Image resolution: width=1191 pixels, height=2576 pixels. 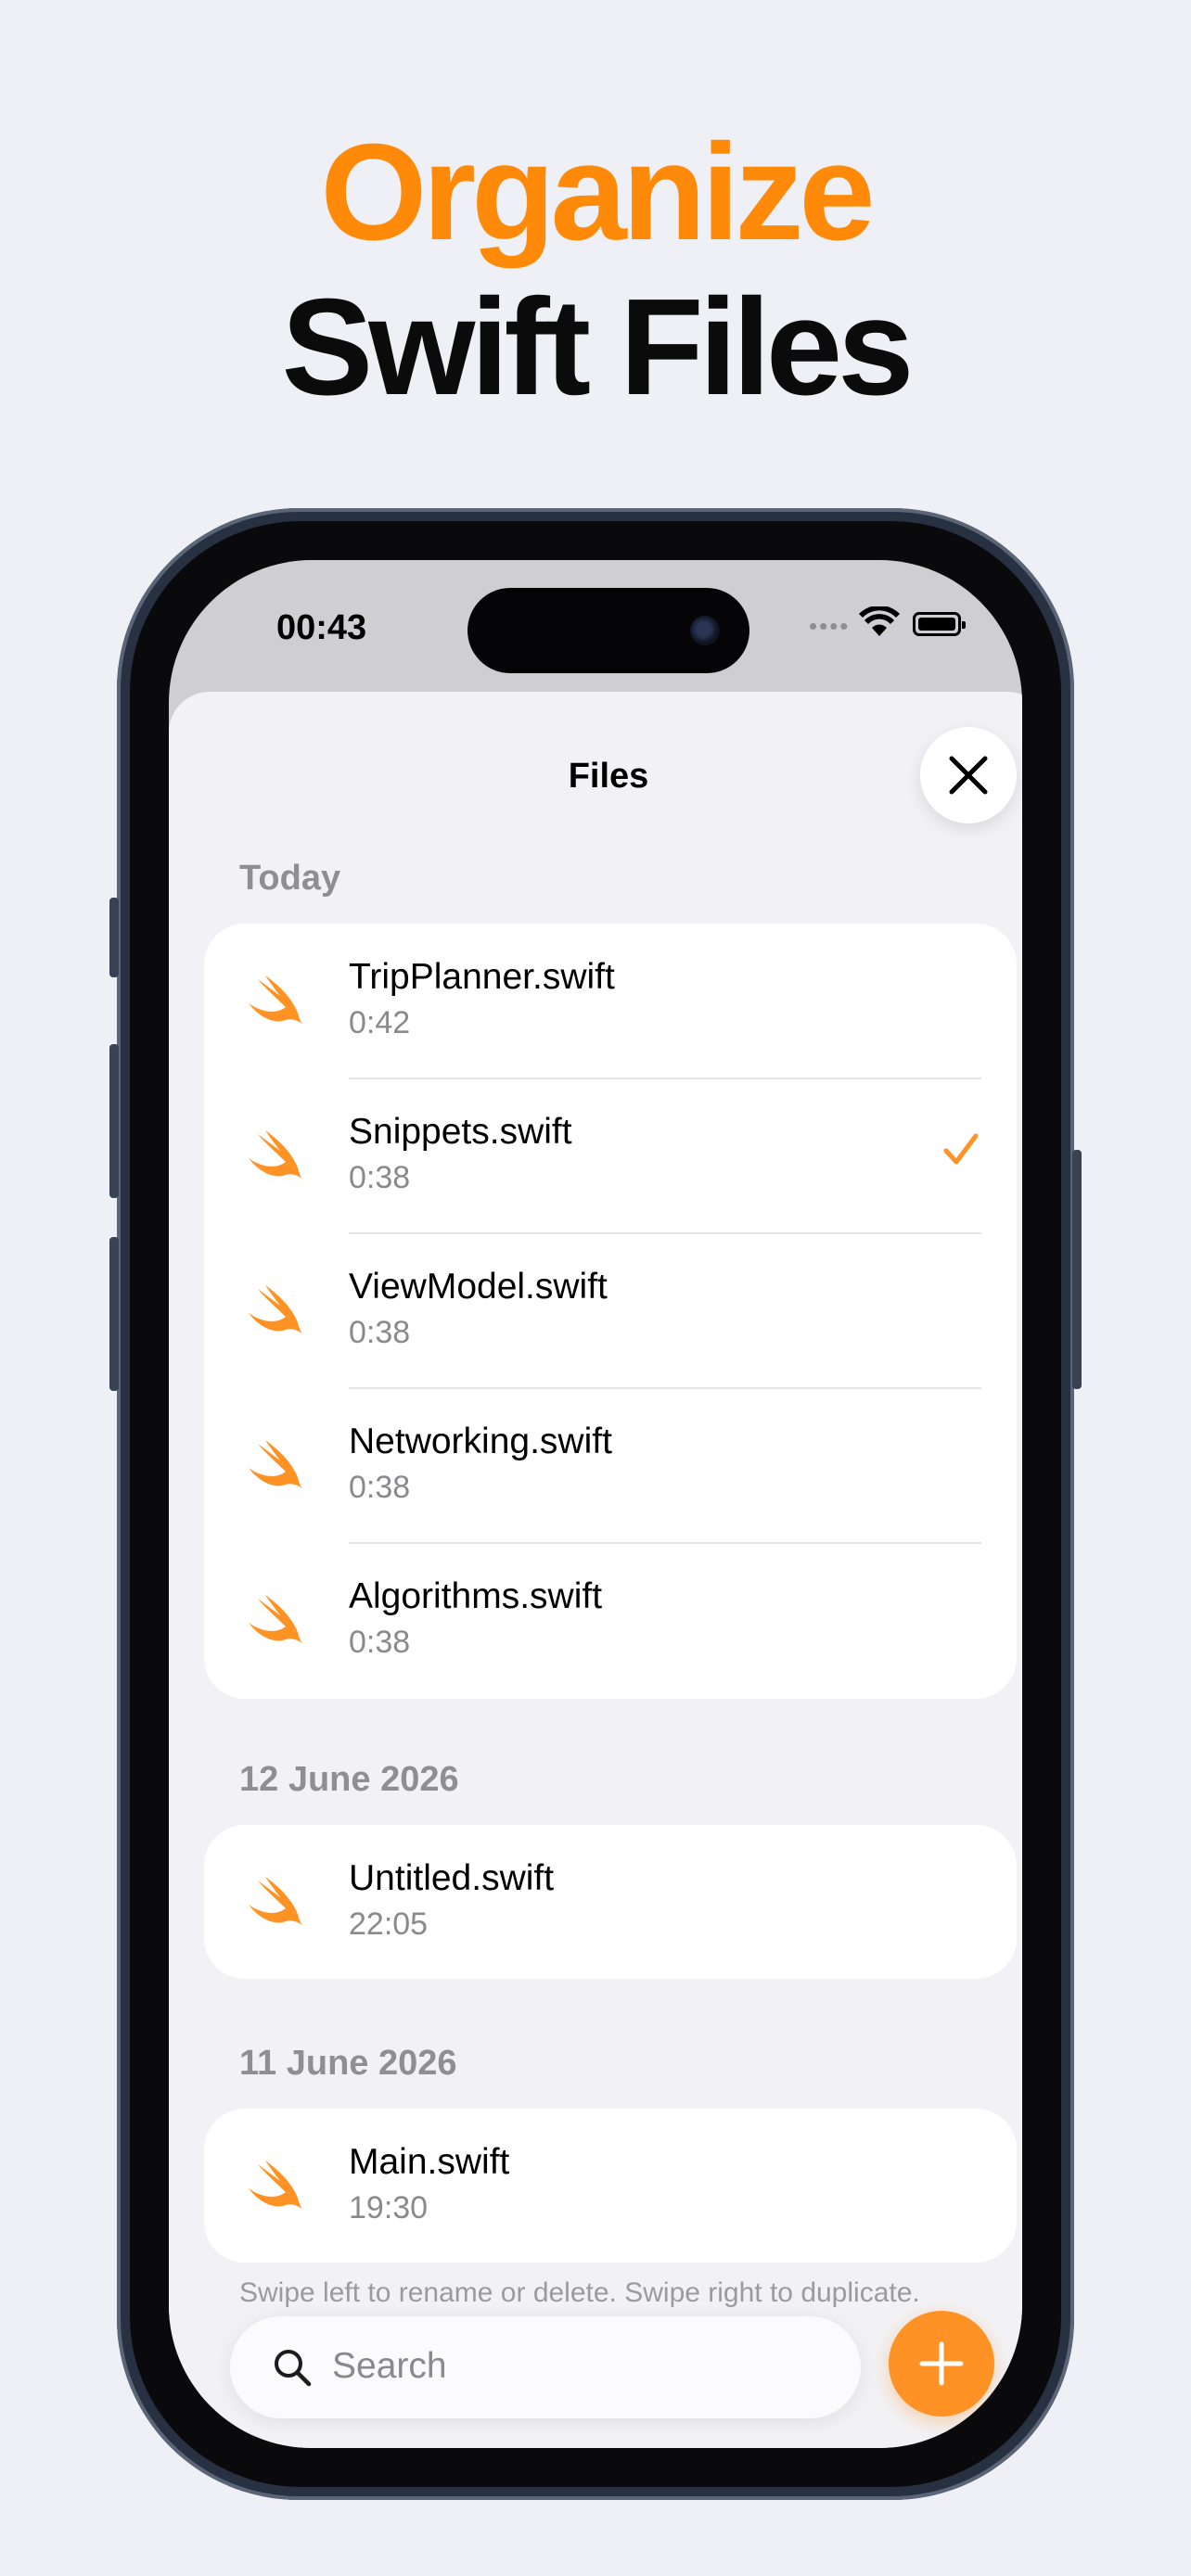 What do you see at coordinates (478, 1287) in the screenshot?
I see `file-name: ViewModel.swift` at bounding box center [478, 1287].